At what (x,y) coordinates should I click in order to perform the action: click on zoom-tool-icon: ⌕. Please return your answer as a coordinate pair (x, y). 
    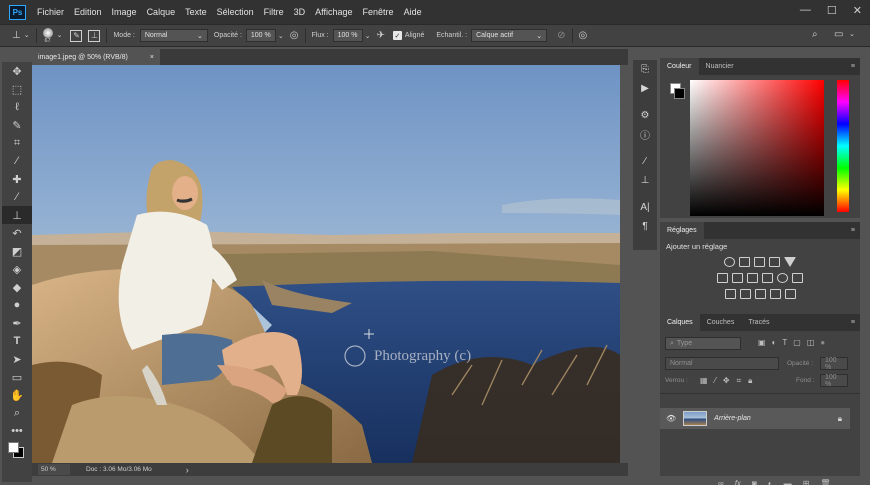
    Looking at the image, I should click on (17, 413).